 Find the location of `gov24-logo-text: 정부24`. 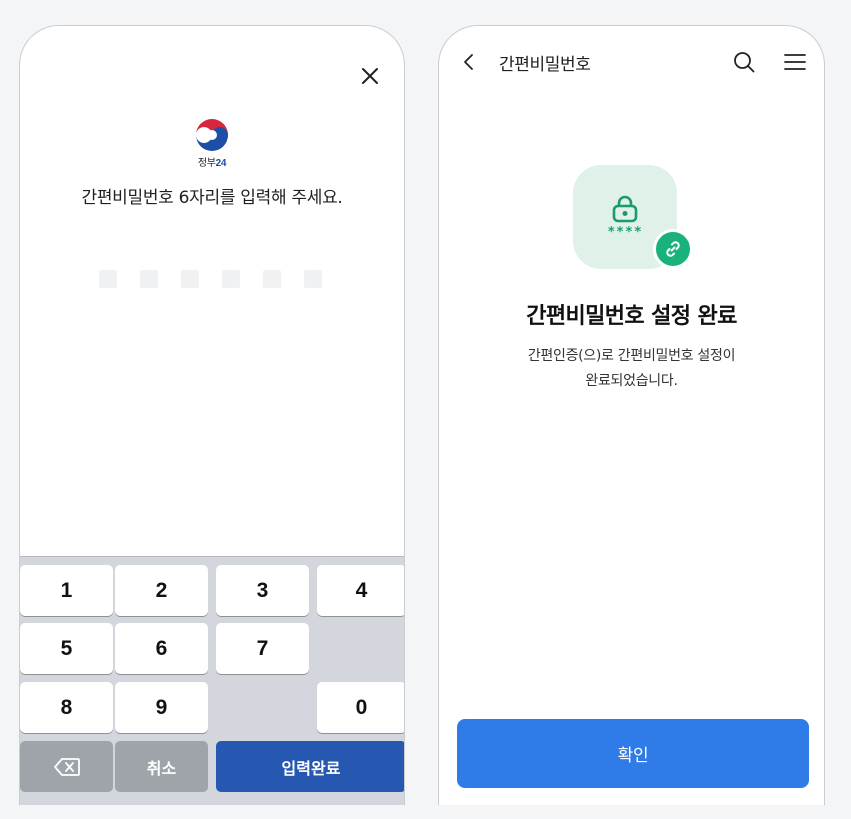

gov24-logo-text: 정부24 is located at coordinates (212, 163).